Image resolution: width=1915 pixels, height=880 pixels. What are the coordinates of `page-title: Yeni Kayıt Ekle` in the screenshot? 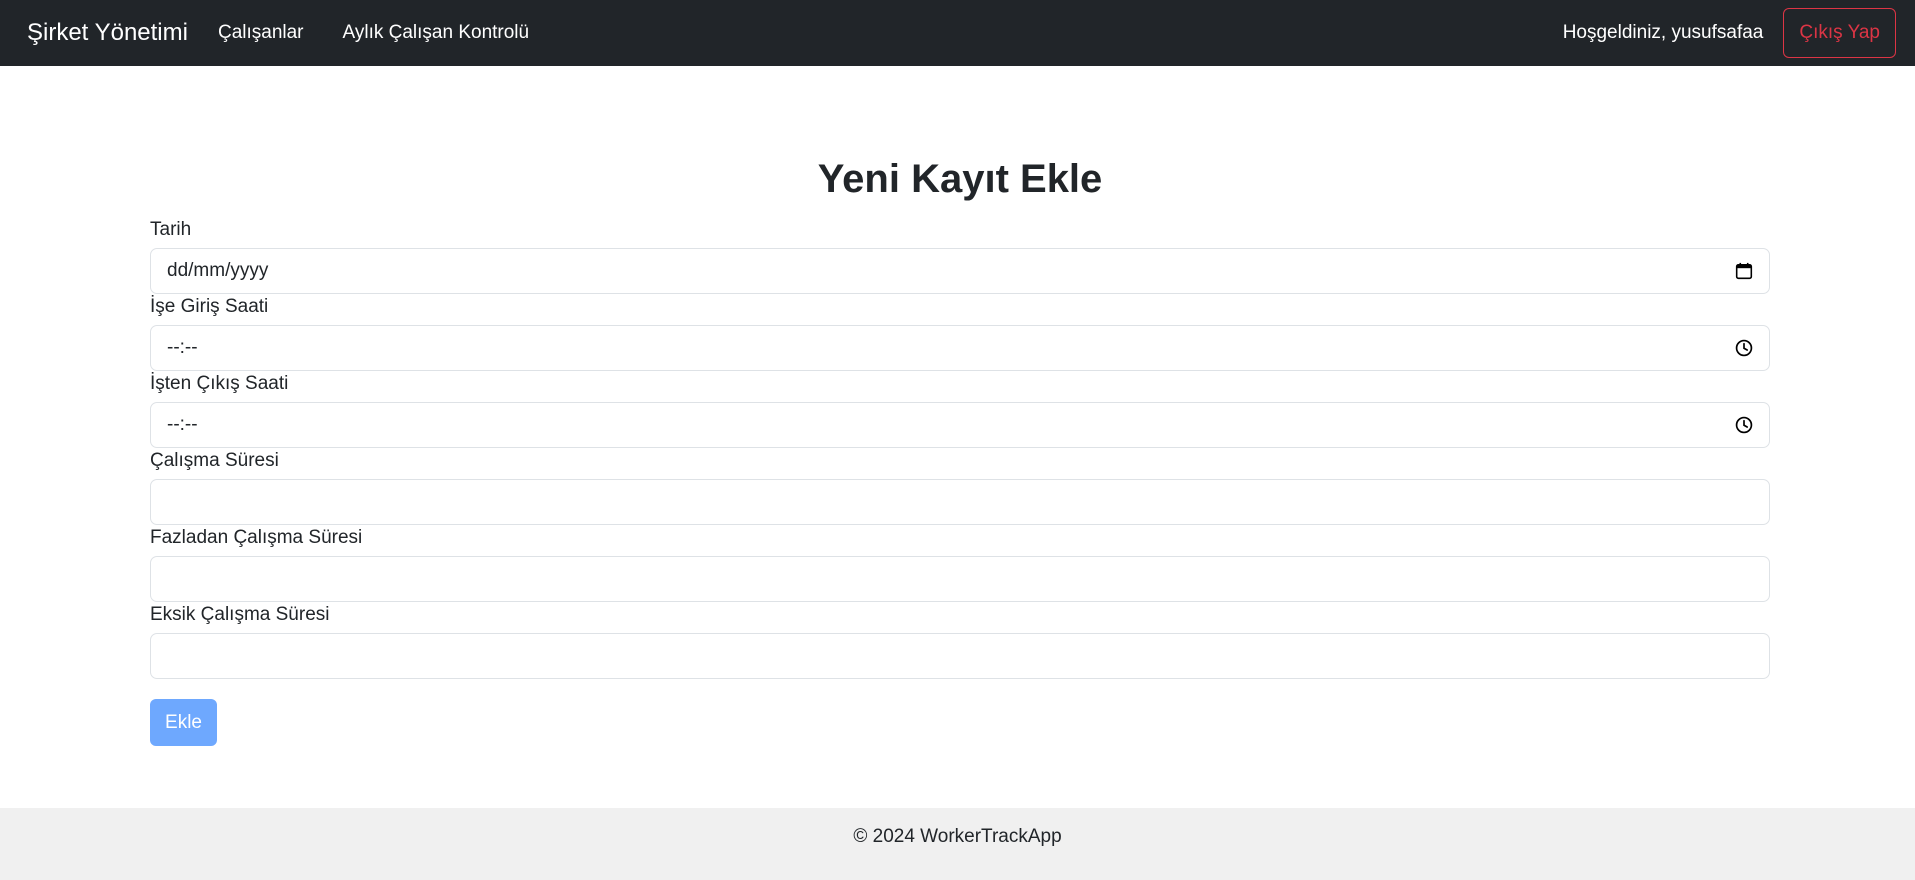 It's located at (960, 179).